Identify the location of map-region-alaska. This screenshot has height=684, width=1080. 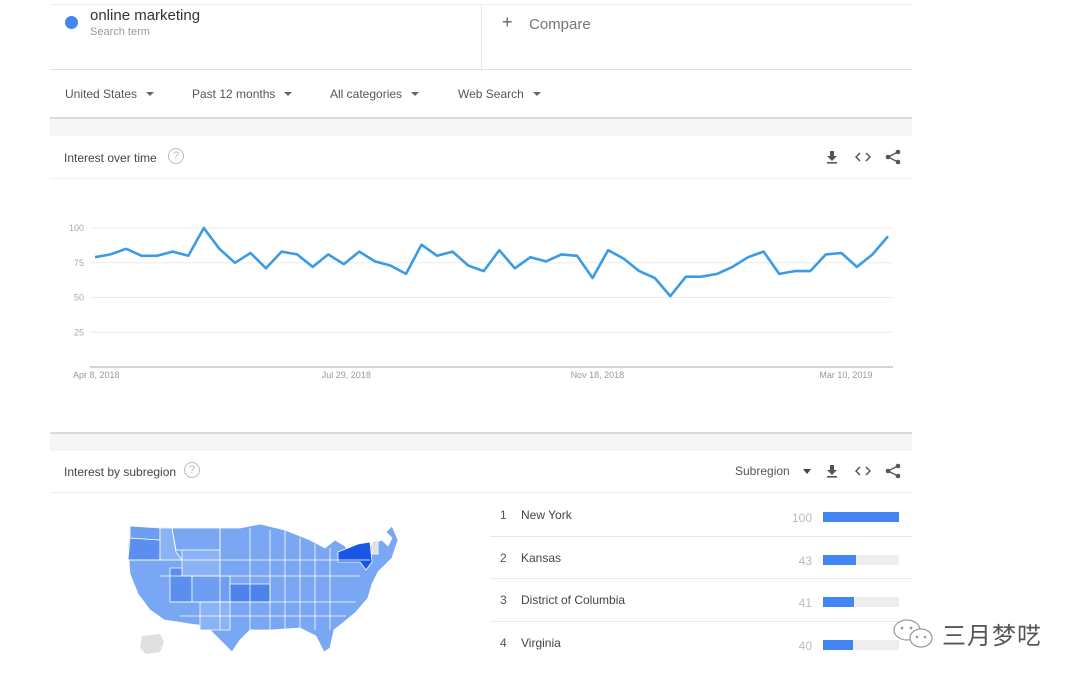
(152, 644).